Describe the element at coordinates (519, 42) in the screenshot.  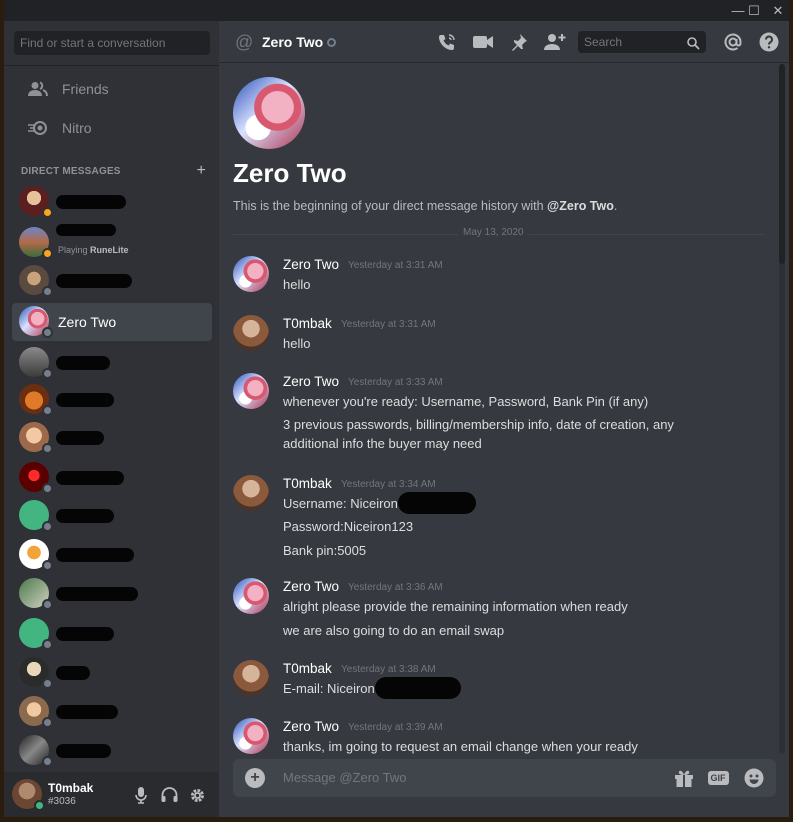
I see `pin-icon` at that location.